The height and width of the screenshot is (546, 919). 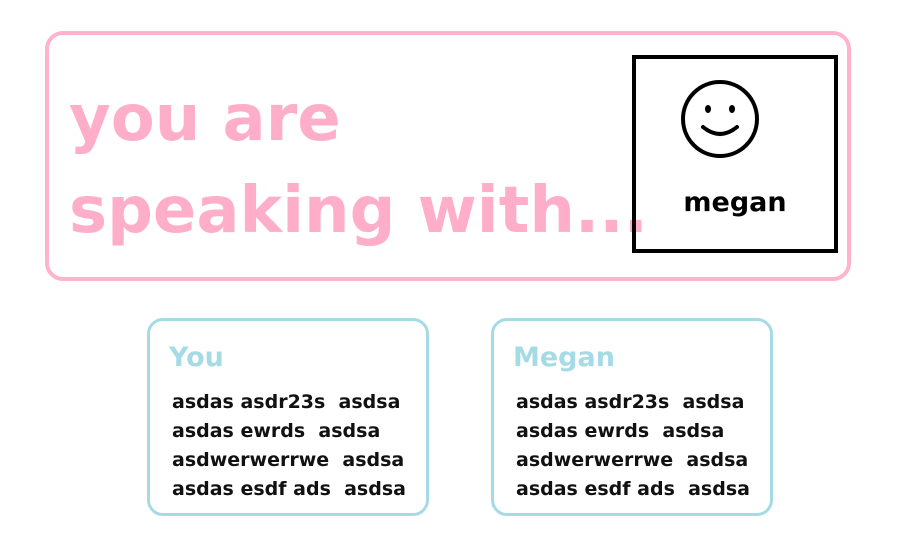 I want to click on contact-avatar-box: megan, so click(x=735, y=154).